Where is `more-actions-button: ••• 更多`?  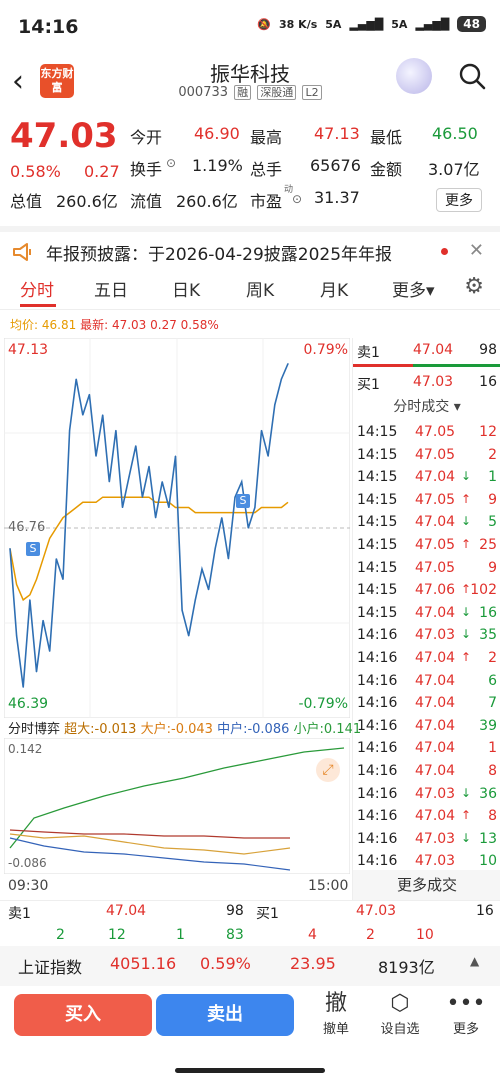 more-actions-button: ••• 更多 is located at coordinates (466, 1013).